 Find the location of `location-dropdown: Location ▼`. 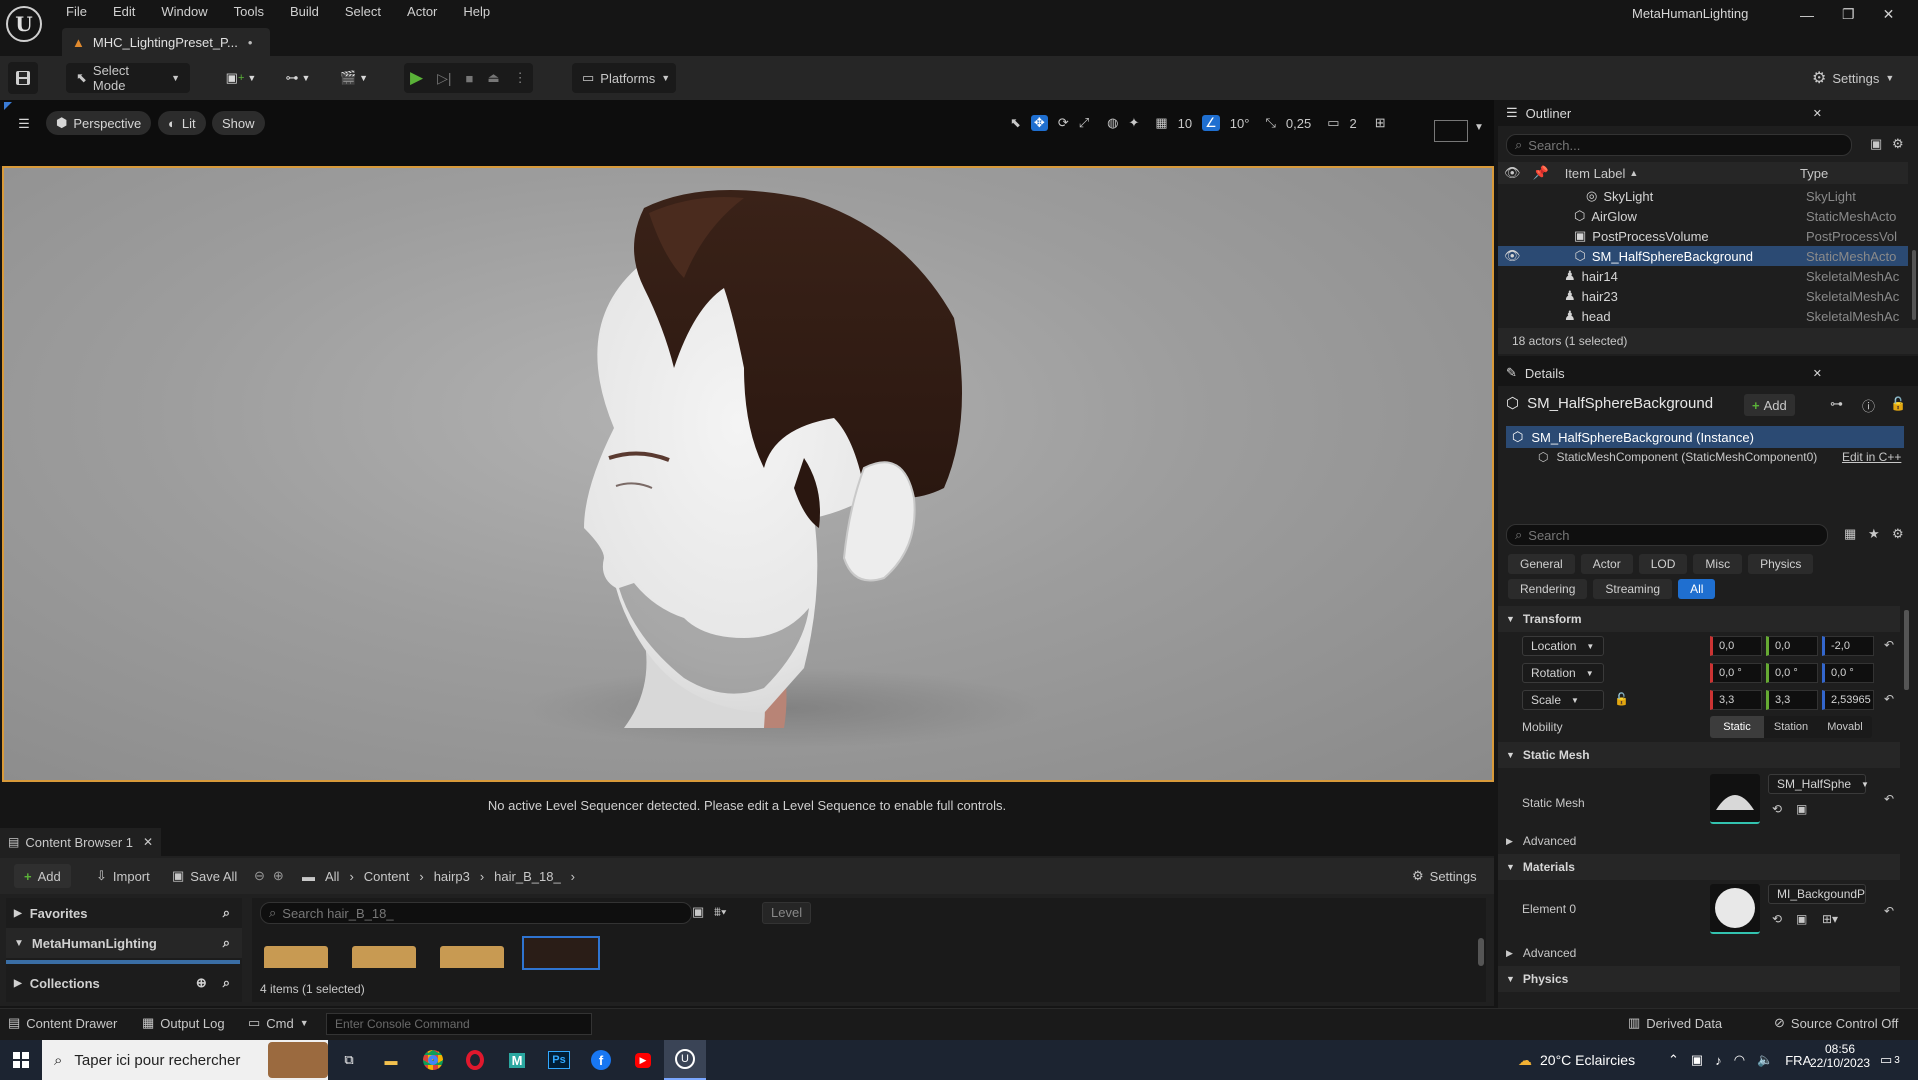

location-dropdown: Location ▼ is located at coordinates (1563, 646).